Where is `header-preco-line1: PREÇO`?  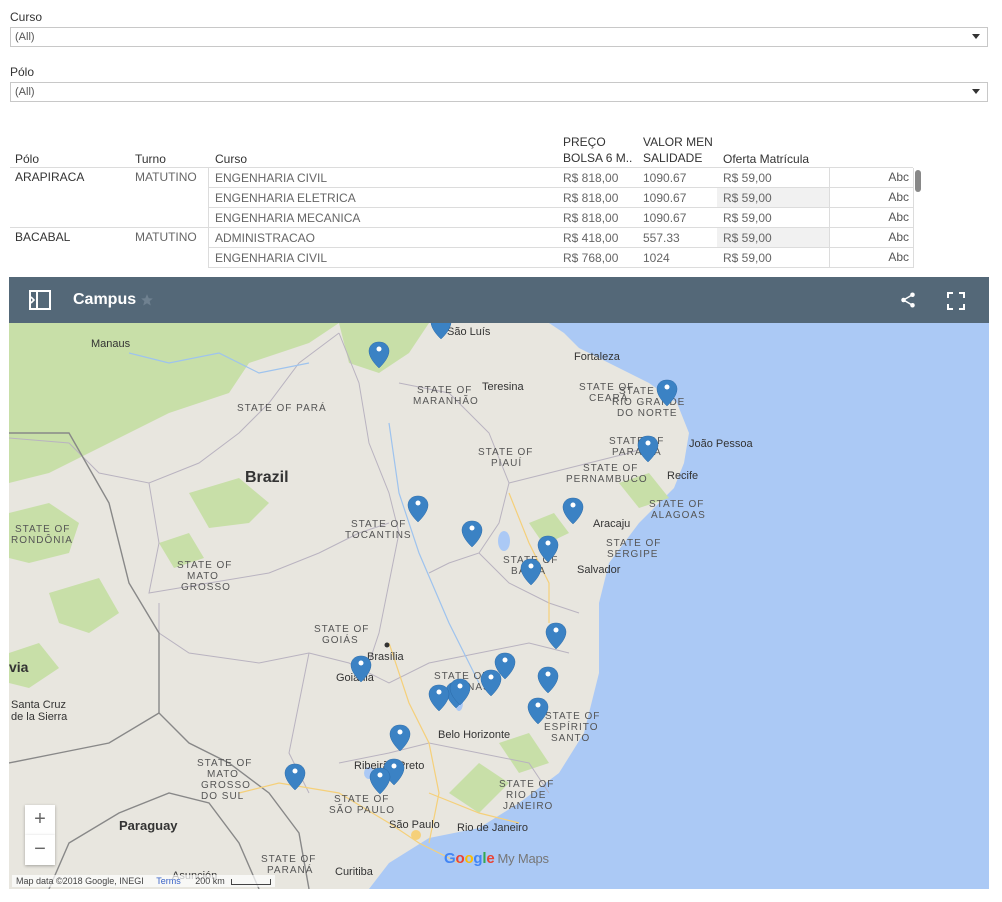
header-preco-line1: PREÇO is located at coordinates (584, 142).